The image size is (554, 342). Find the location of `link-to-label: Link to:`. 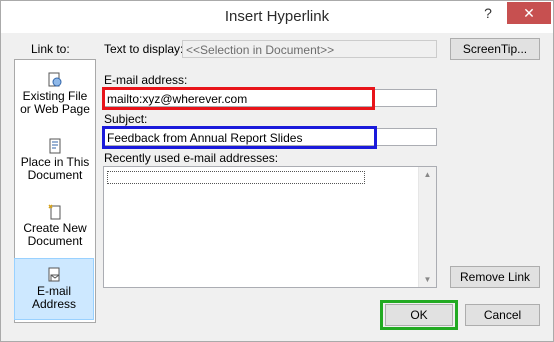

link-to-label: Link to: is located at coordinates (50, 49).